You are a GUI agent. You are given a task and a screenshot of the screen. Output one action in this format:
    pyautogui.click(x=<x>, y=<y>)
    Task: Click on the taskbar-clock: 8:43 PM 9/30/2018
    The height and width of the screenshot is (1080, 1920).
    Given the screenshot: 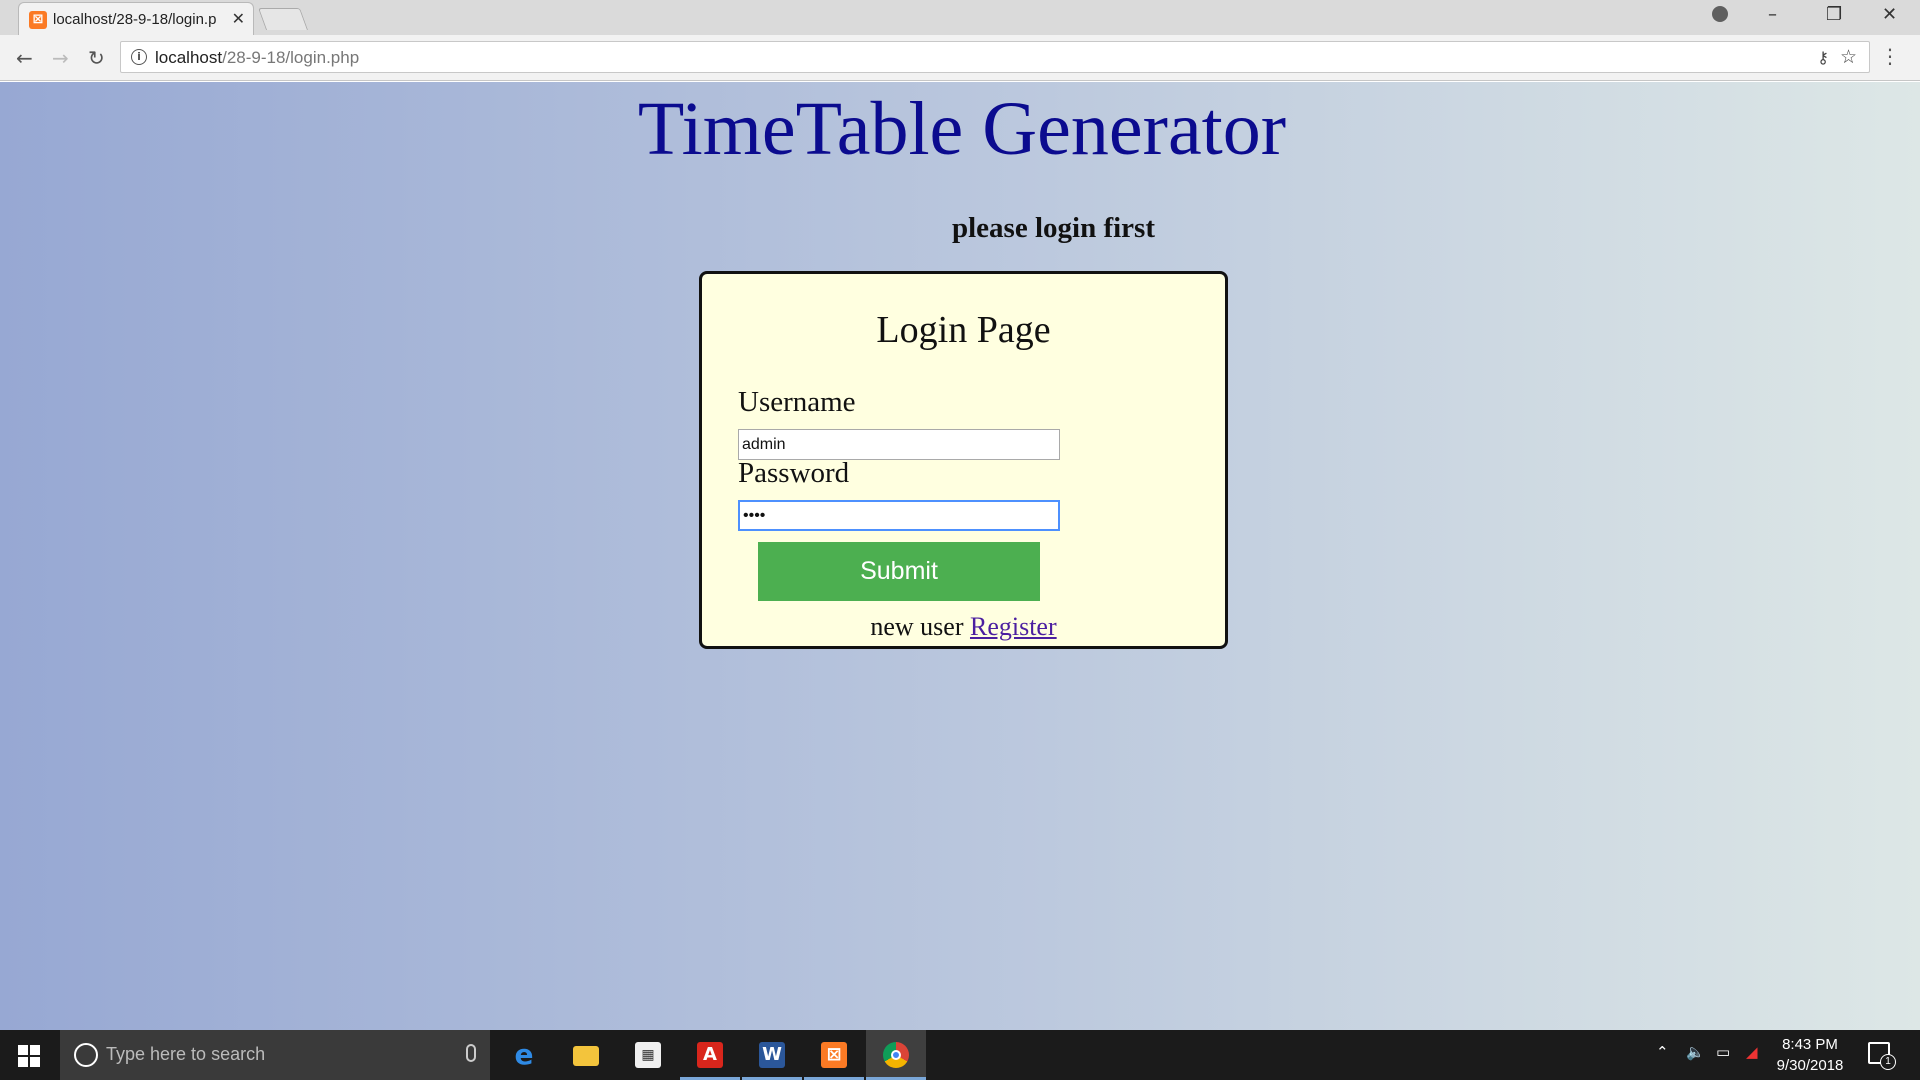 What is the action you would take?
    pyautogui.click(x=1810, y=1055)
    